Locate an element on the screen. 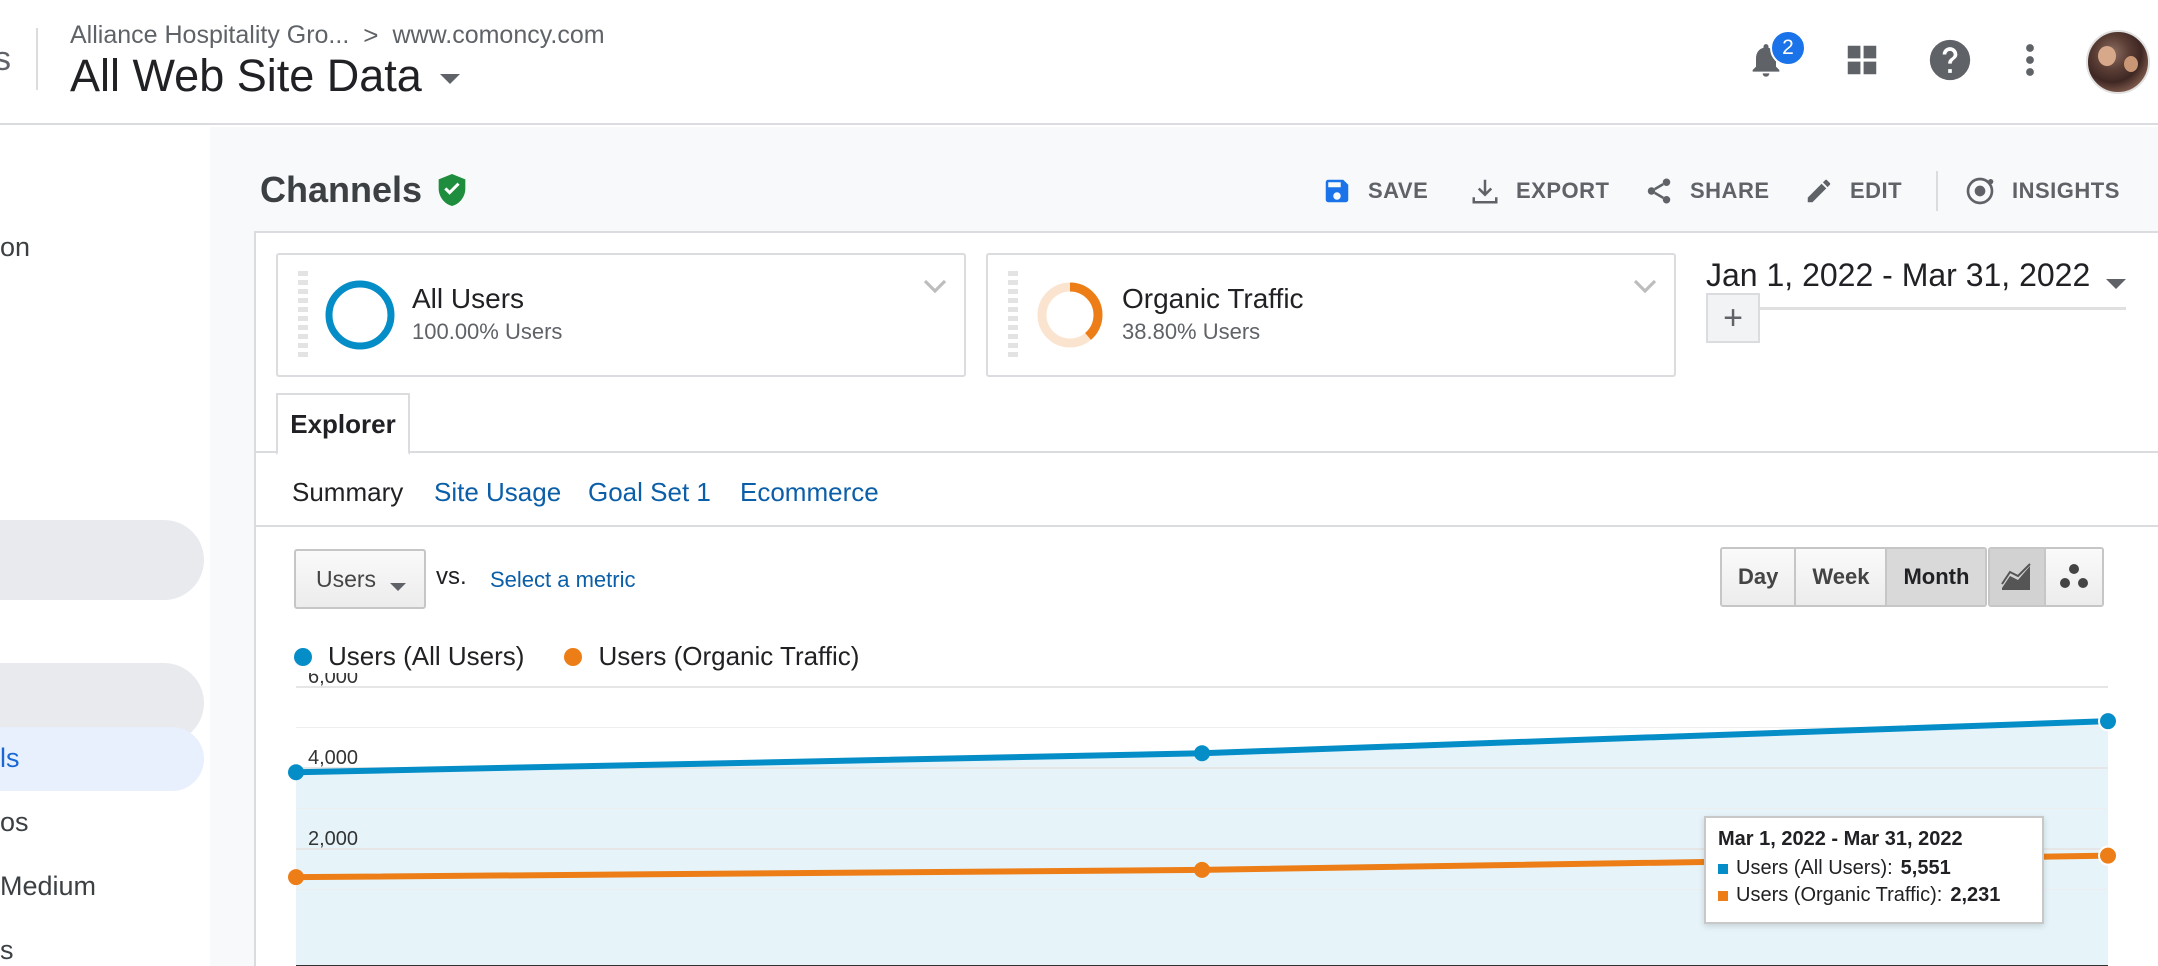 This screenshot has width=2158, height=966. tooltip-row-organic-traffic: Users (Organic Traffic): 2,231 is located at coordinates (1874, 895).